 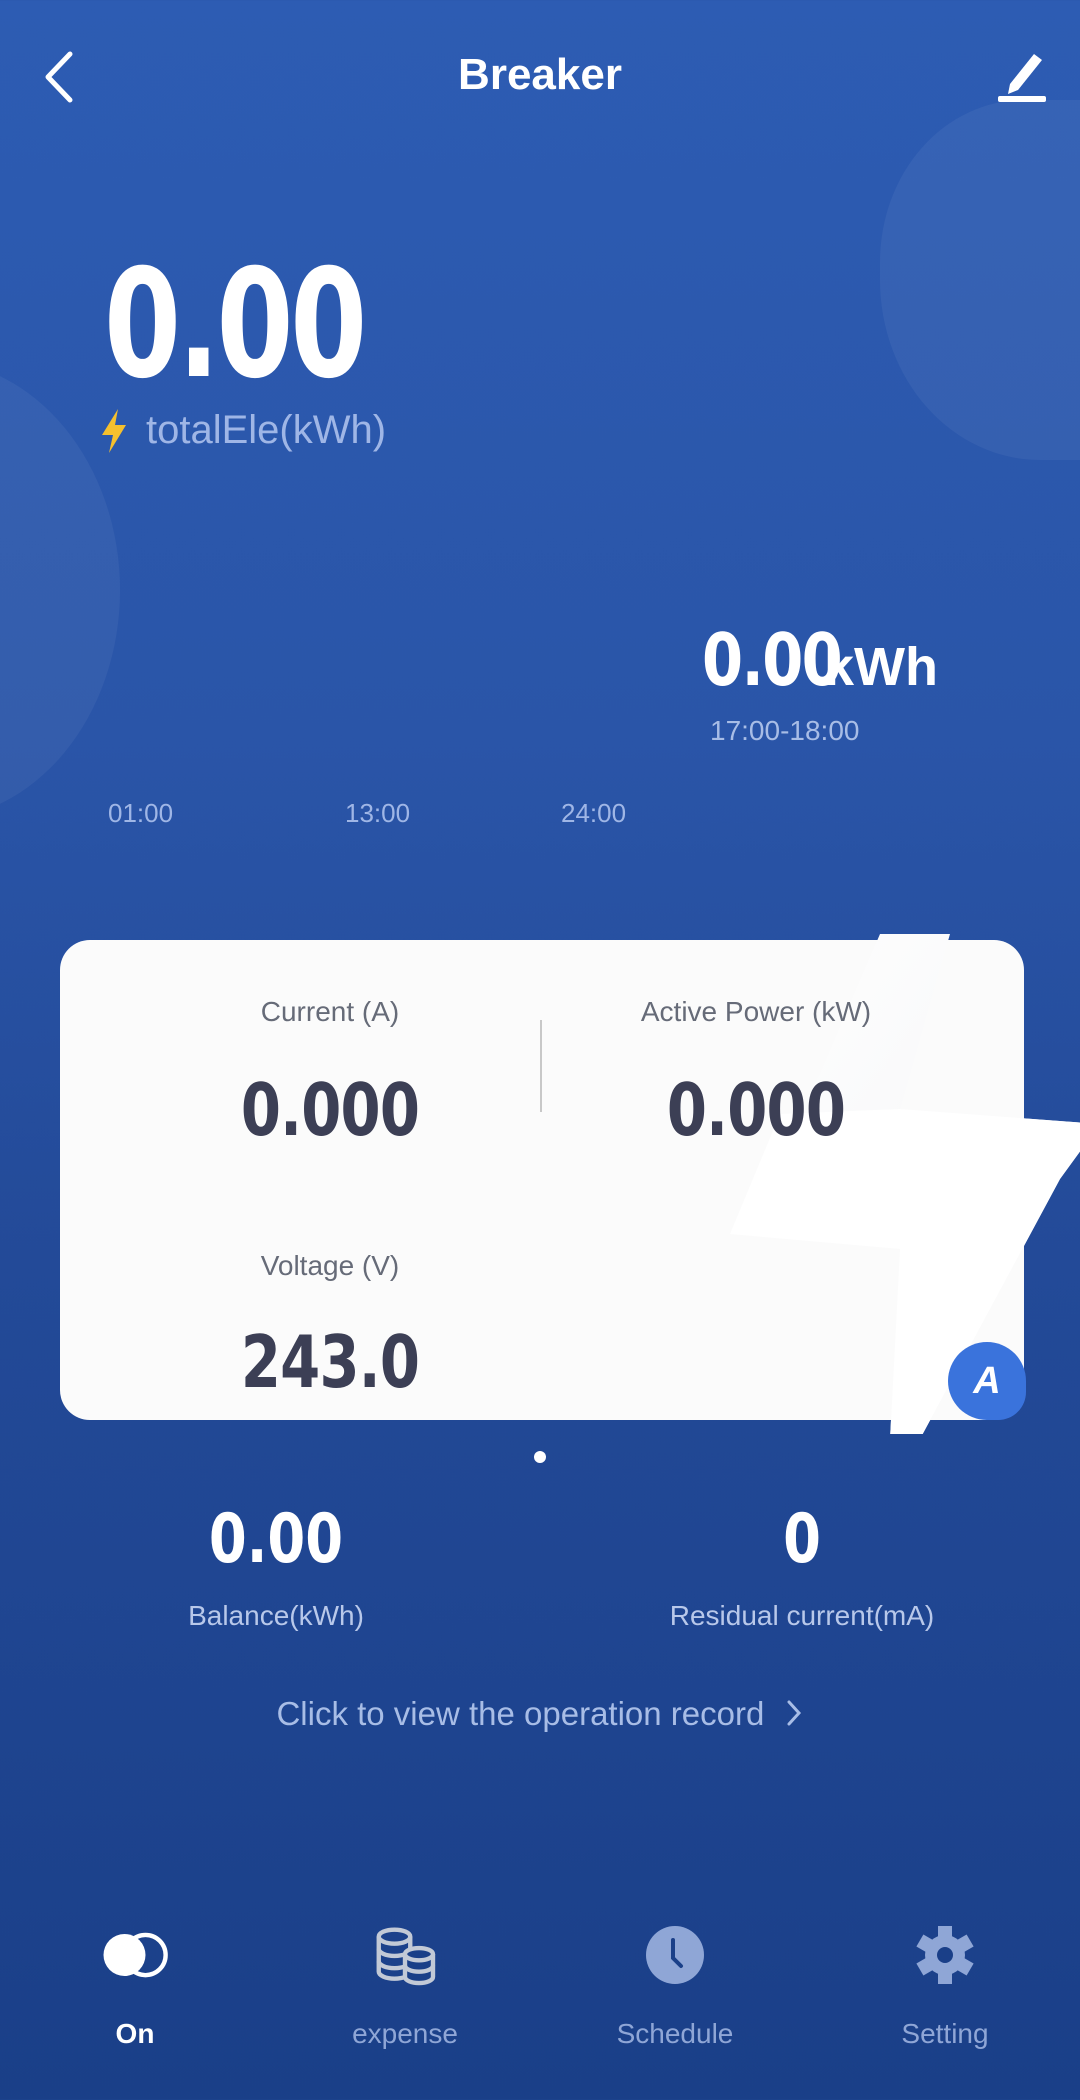 I want to click on lightning-bolt-icon, so click(x=114, y=430).